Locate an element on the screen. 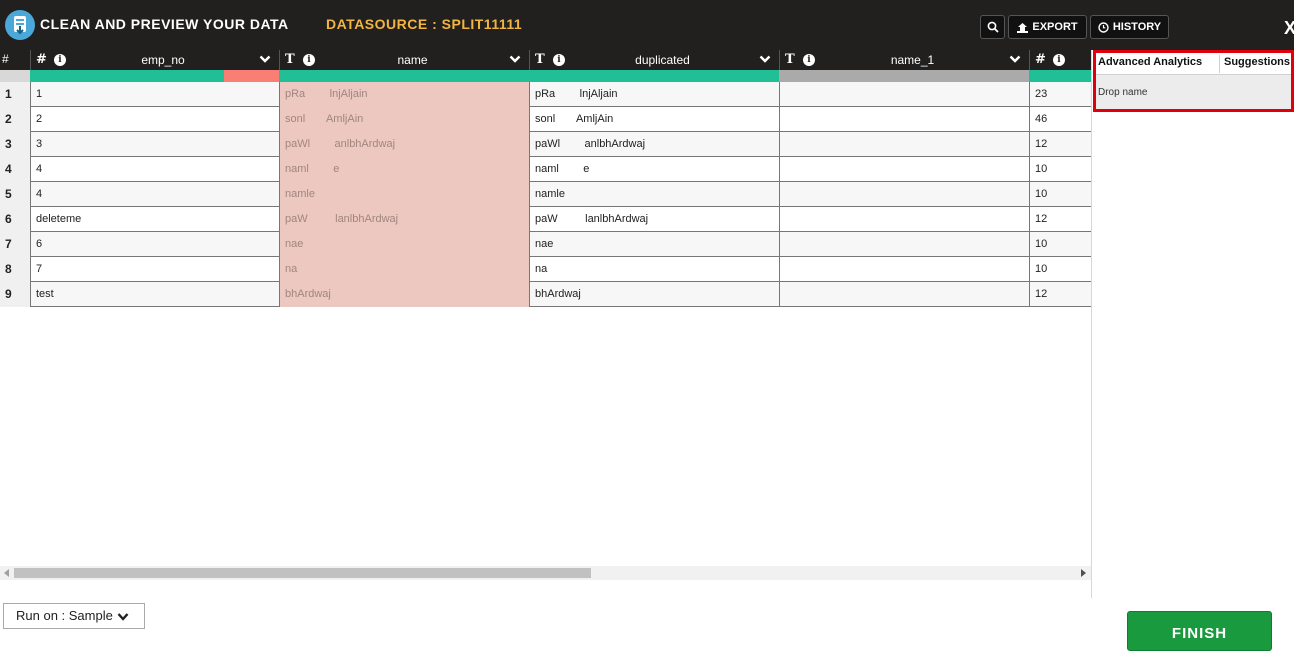  export-button: EXPORT is located at coordinates (1047, 27).